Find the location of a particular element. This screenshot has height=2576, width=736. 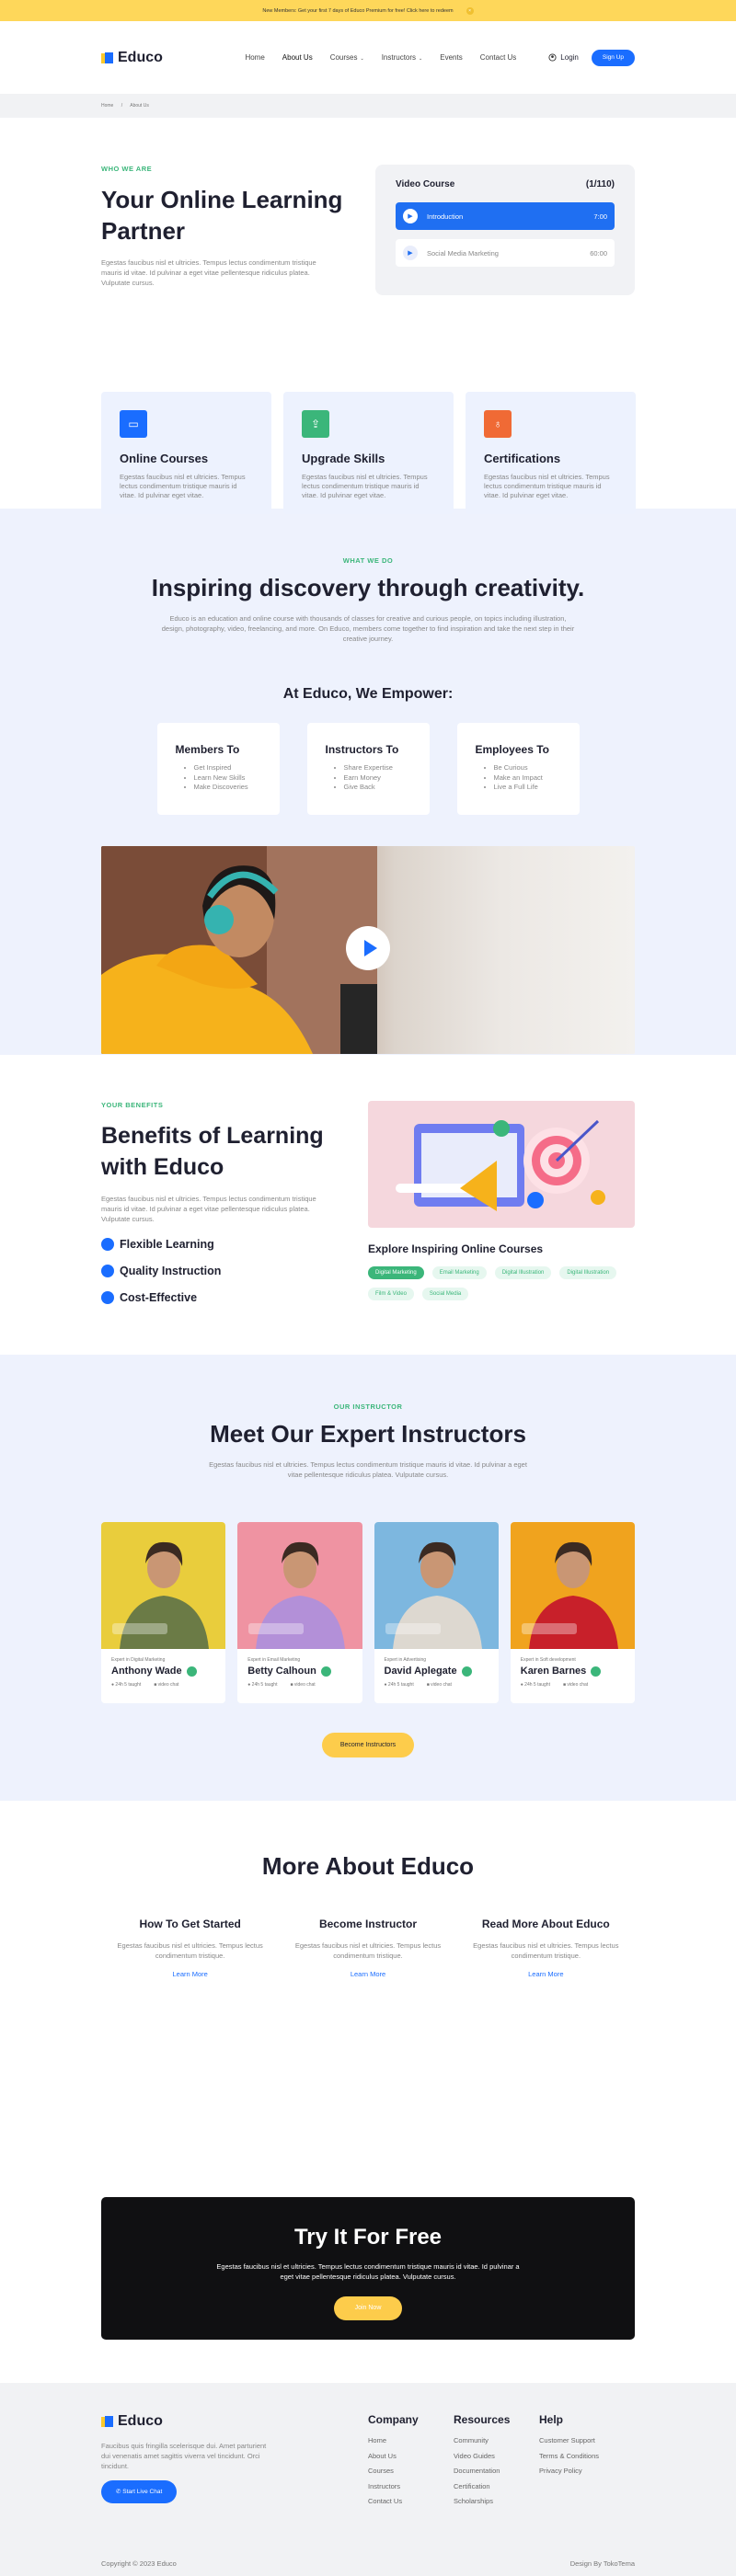

footer-link: Documentation is located at coordinates (496, 2472).